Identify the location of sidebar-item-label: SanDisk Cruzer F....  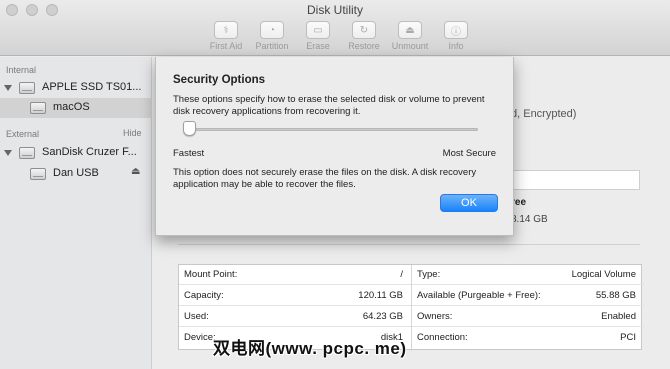
(89, 152).